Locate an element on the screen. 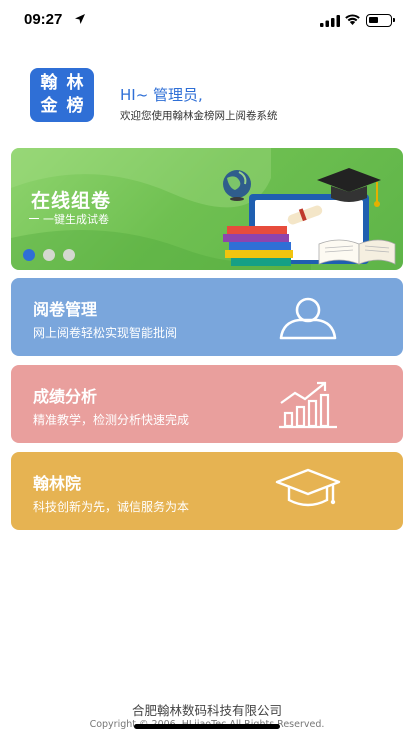  card-description: 网上阅卷轻松实现智能批阅 is located at coordinates (105, 333).